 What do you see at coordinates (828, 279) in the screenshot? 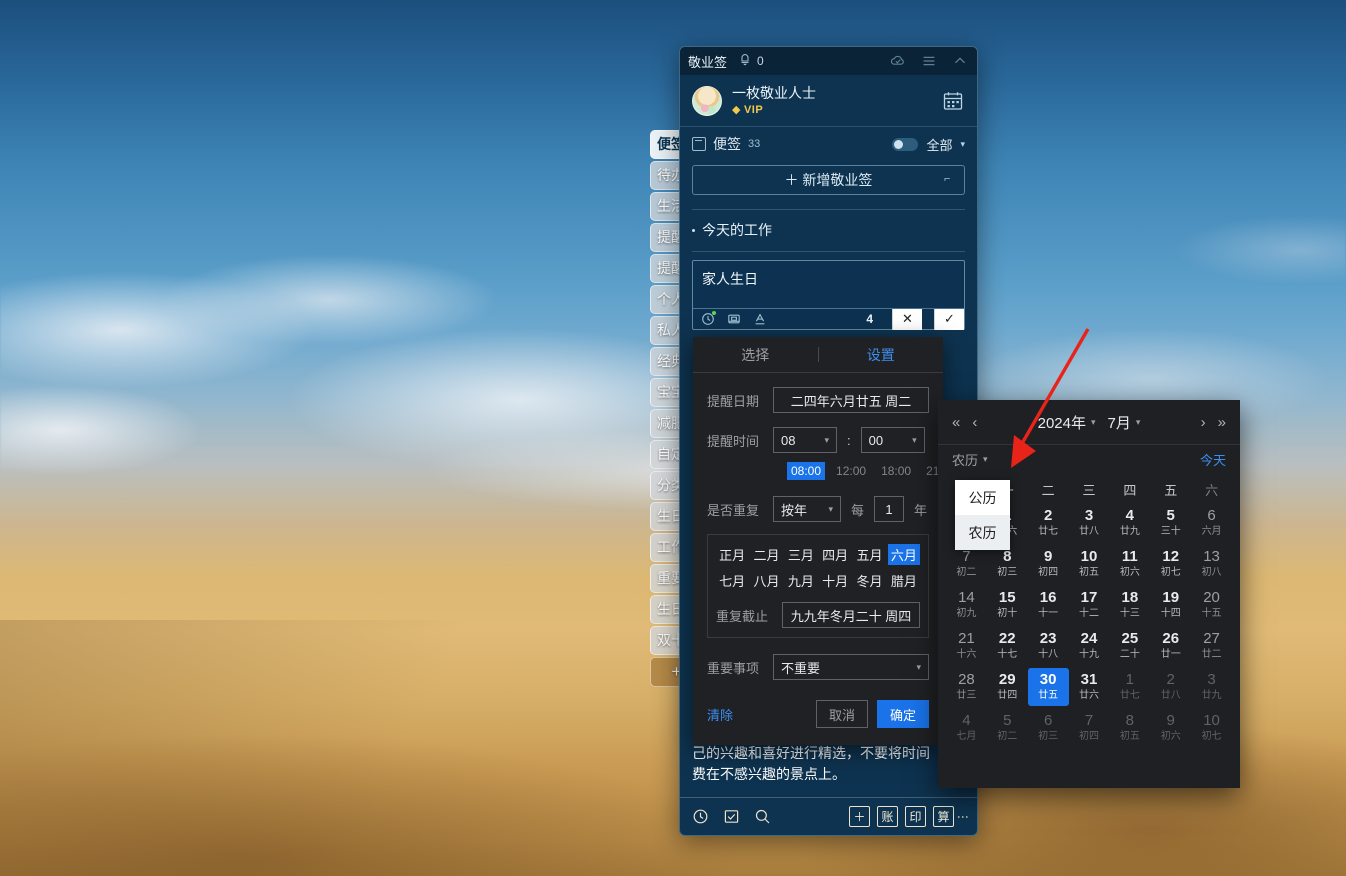
I see `note-editor-text: 家人生日` at bounding box center [828, 279].